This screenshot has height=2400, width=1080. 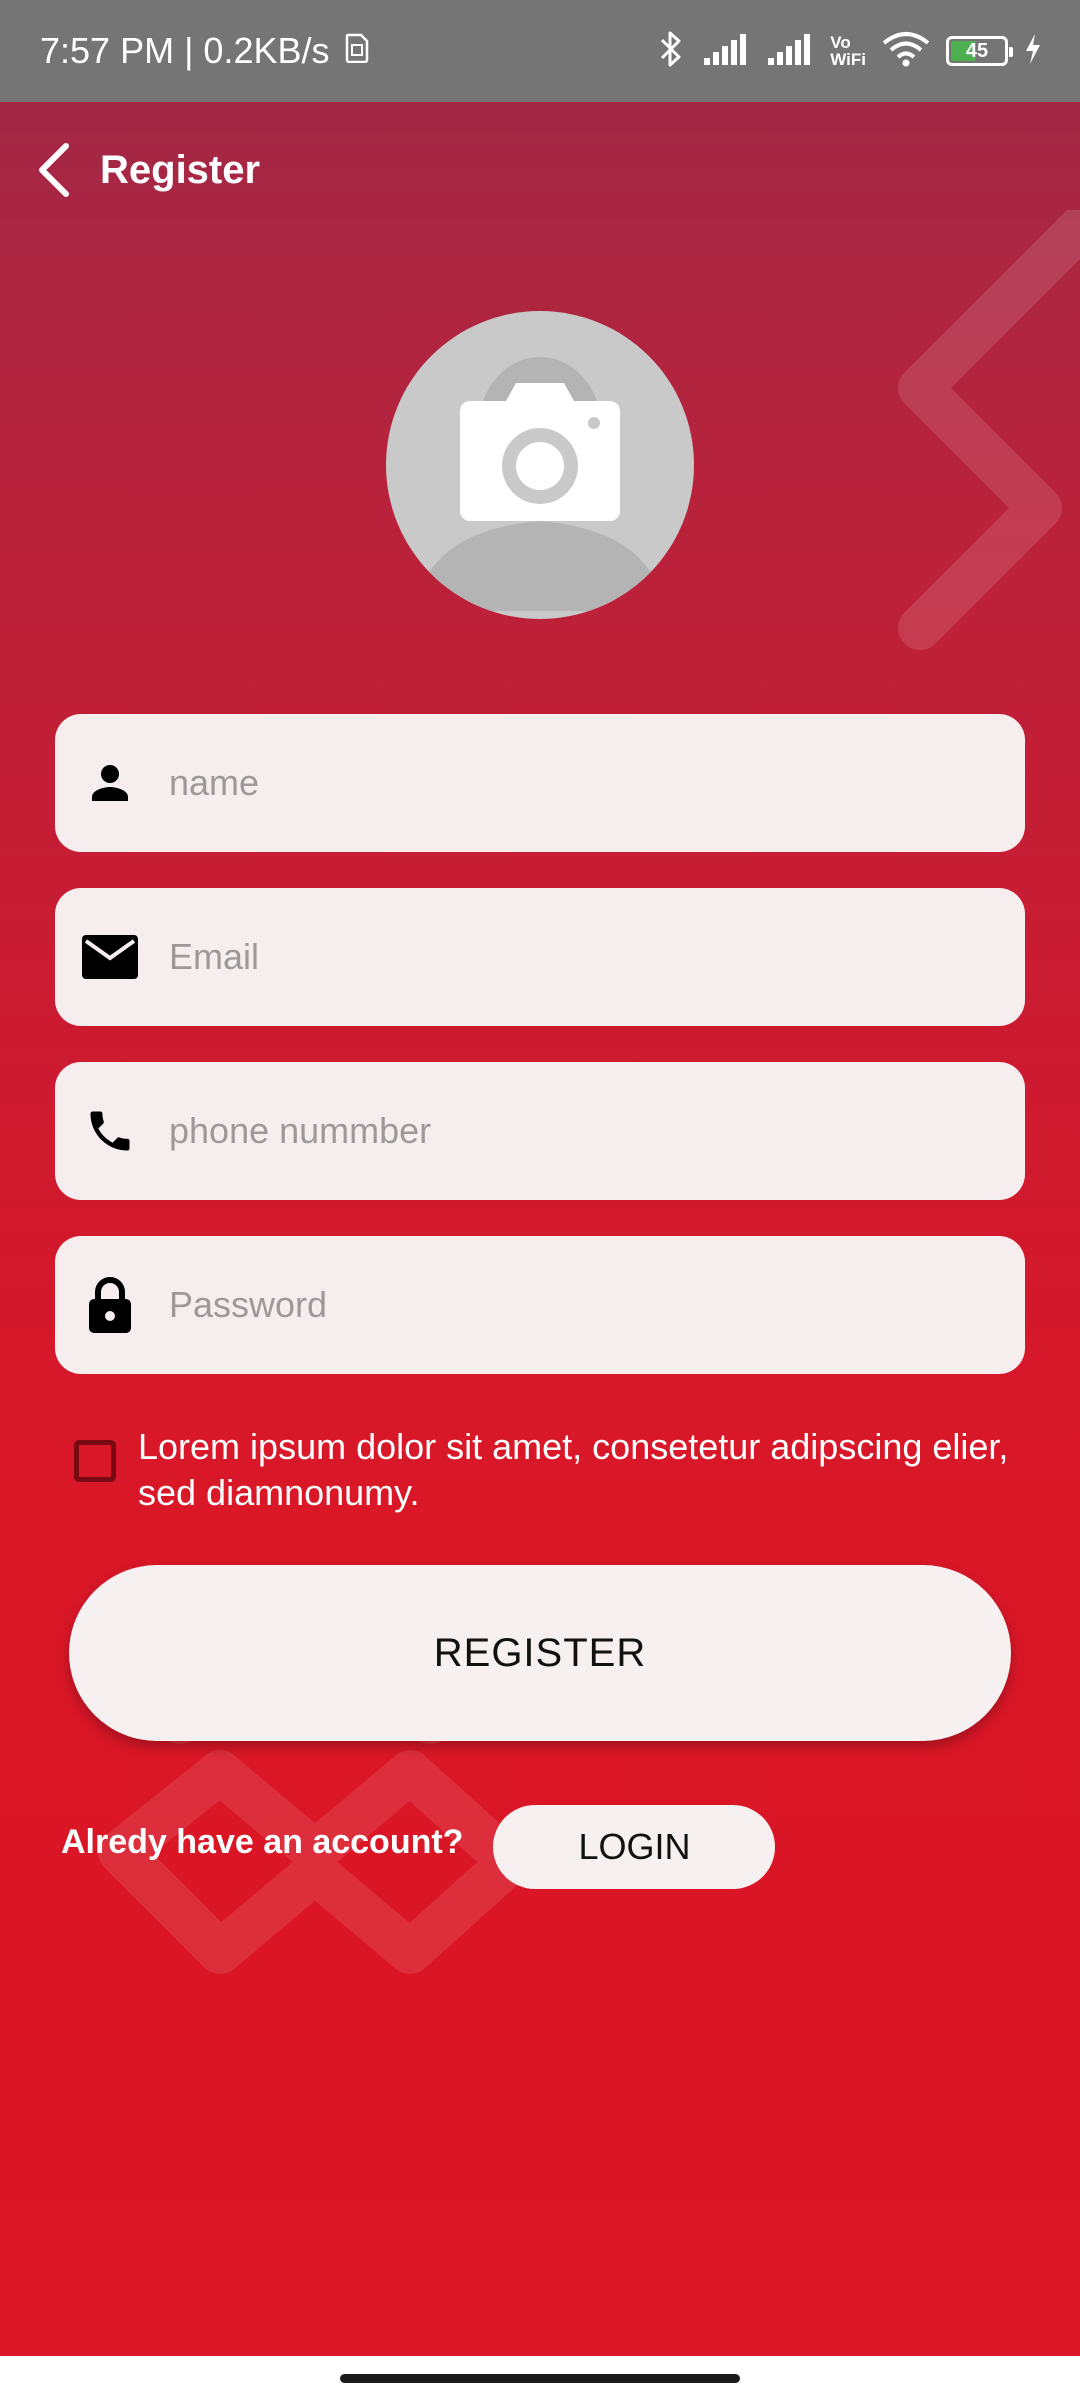 I want to click on profile-photo-picker, so click(x=540, y=465).